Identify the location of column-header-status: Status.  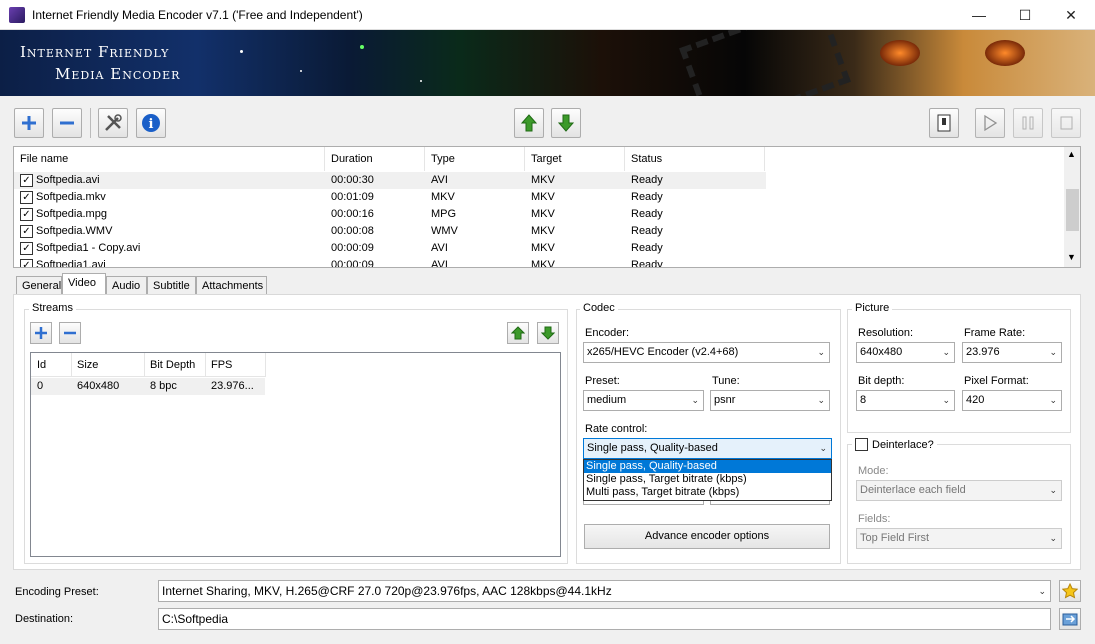
(695, 159).